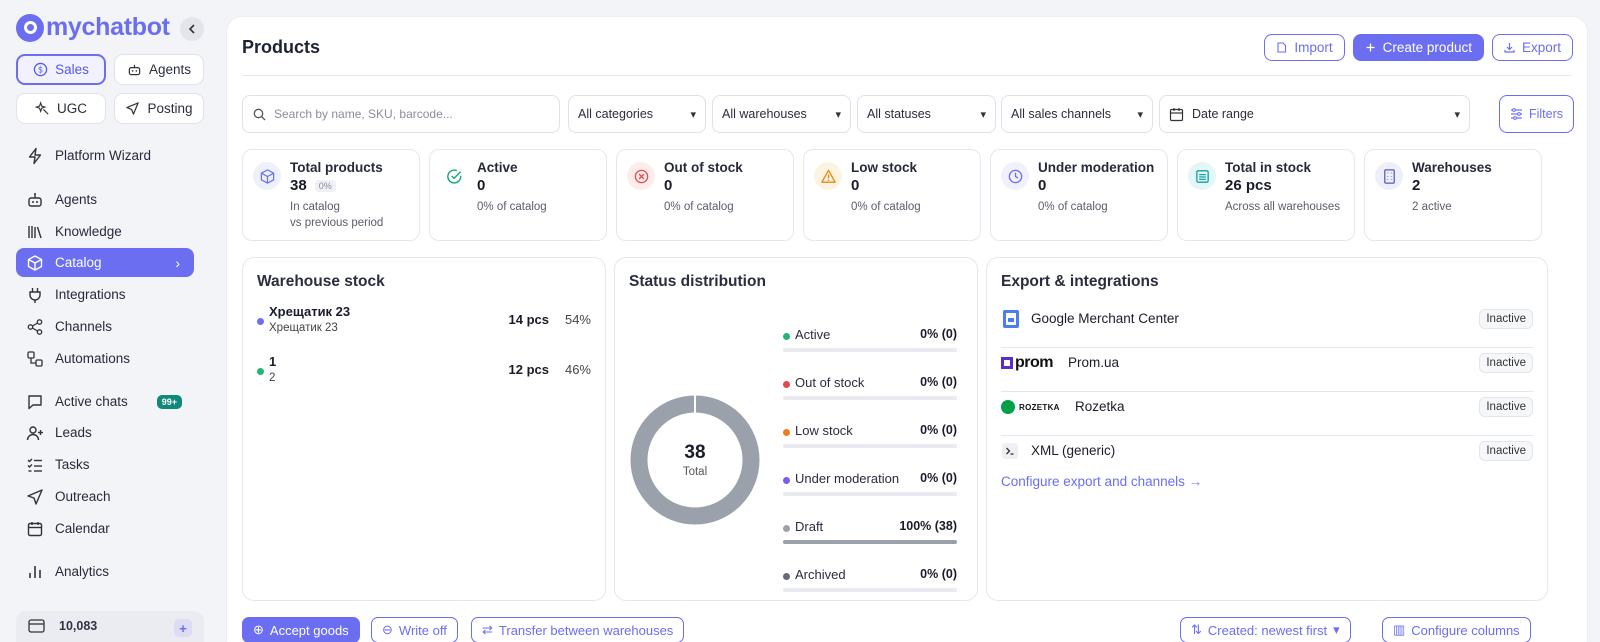 Image resolution: width=1600 pixels, height=642 pixels. Describe the element at coordinates (105, 528) in the screenshot. I see `sidebar-item-calendar: Calendar` at that location.